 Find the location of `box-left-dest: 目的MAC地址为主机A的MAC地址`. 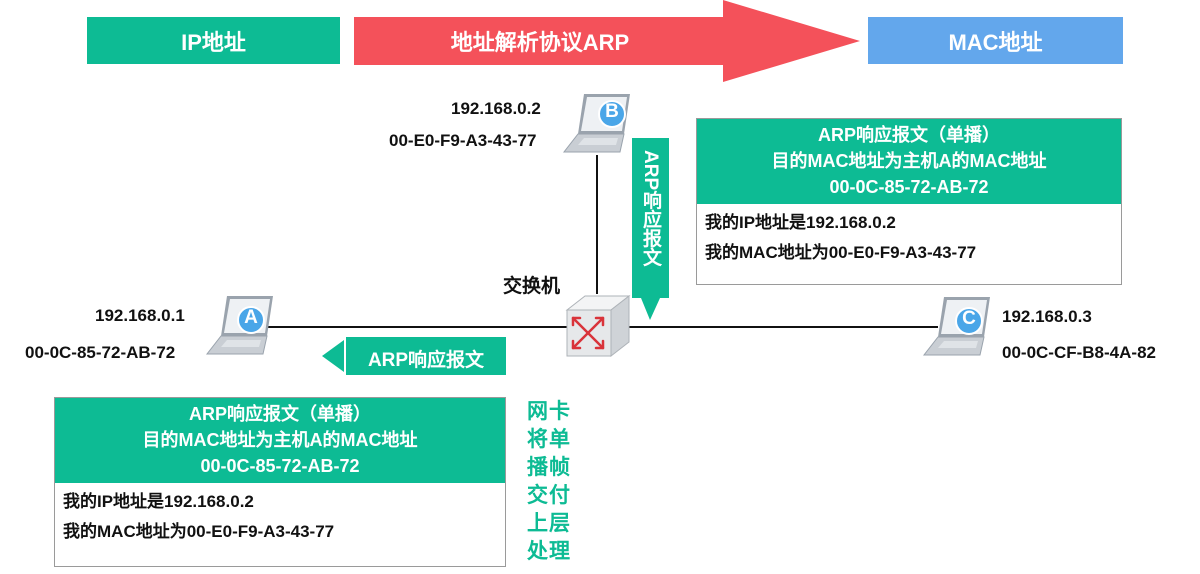

box-left-dest: 目的MAC地址为主机A的MAC地址 is located at coordinates (280, 440).